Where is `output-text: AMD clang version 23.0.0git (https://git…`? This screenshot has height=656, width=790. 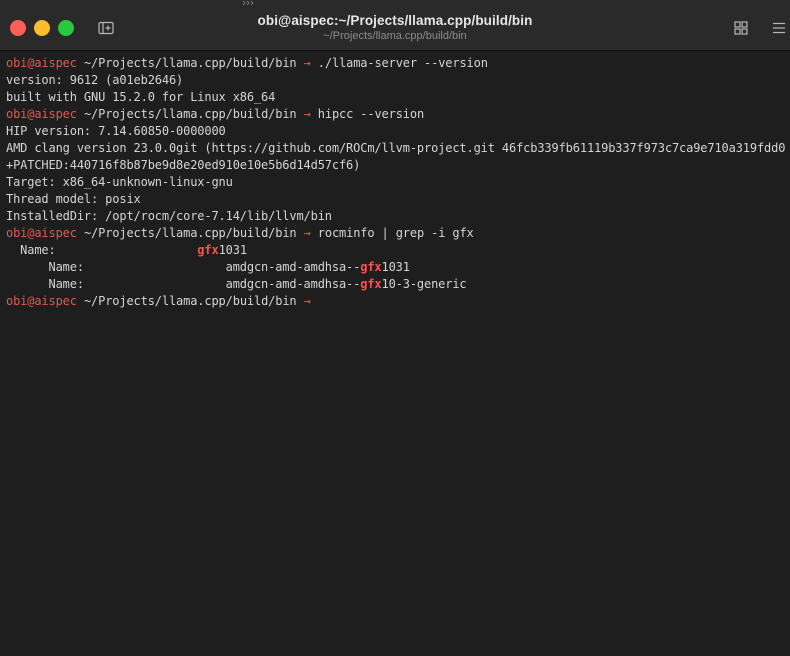
output-text: AMD clang version 23.0.0git (https://git… is located at coordinates (396, 148).